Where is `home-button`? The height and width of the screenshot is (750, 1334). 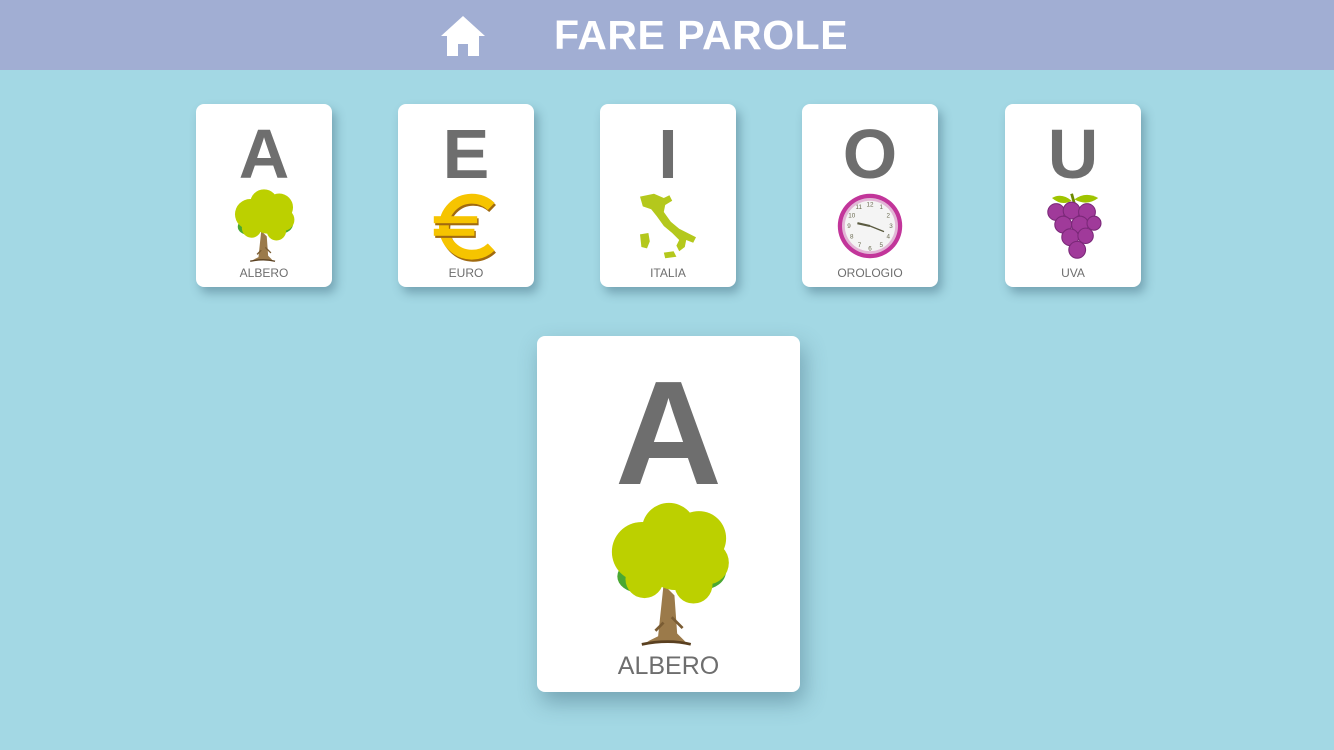
home-button is located at coordinates (463, 35).